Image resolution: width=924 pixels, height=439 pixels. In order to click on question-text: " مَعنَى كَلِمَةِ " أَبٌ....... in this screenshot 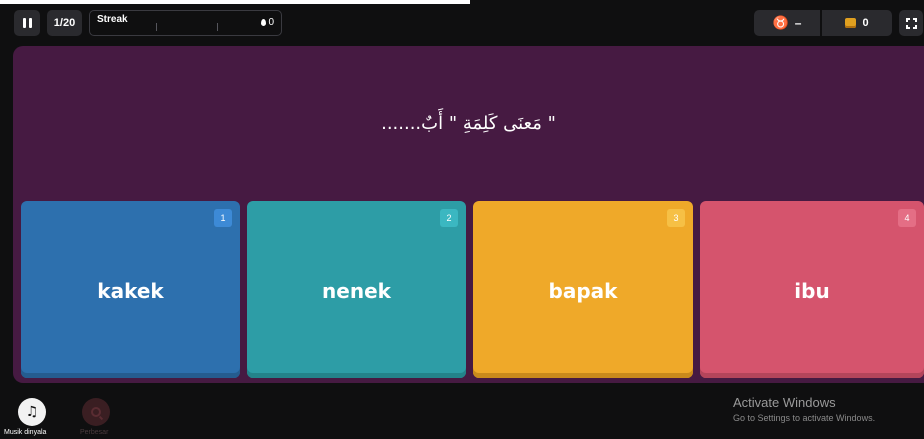, I will do `click(468, 123)`.